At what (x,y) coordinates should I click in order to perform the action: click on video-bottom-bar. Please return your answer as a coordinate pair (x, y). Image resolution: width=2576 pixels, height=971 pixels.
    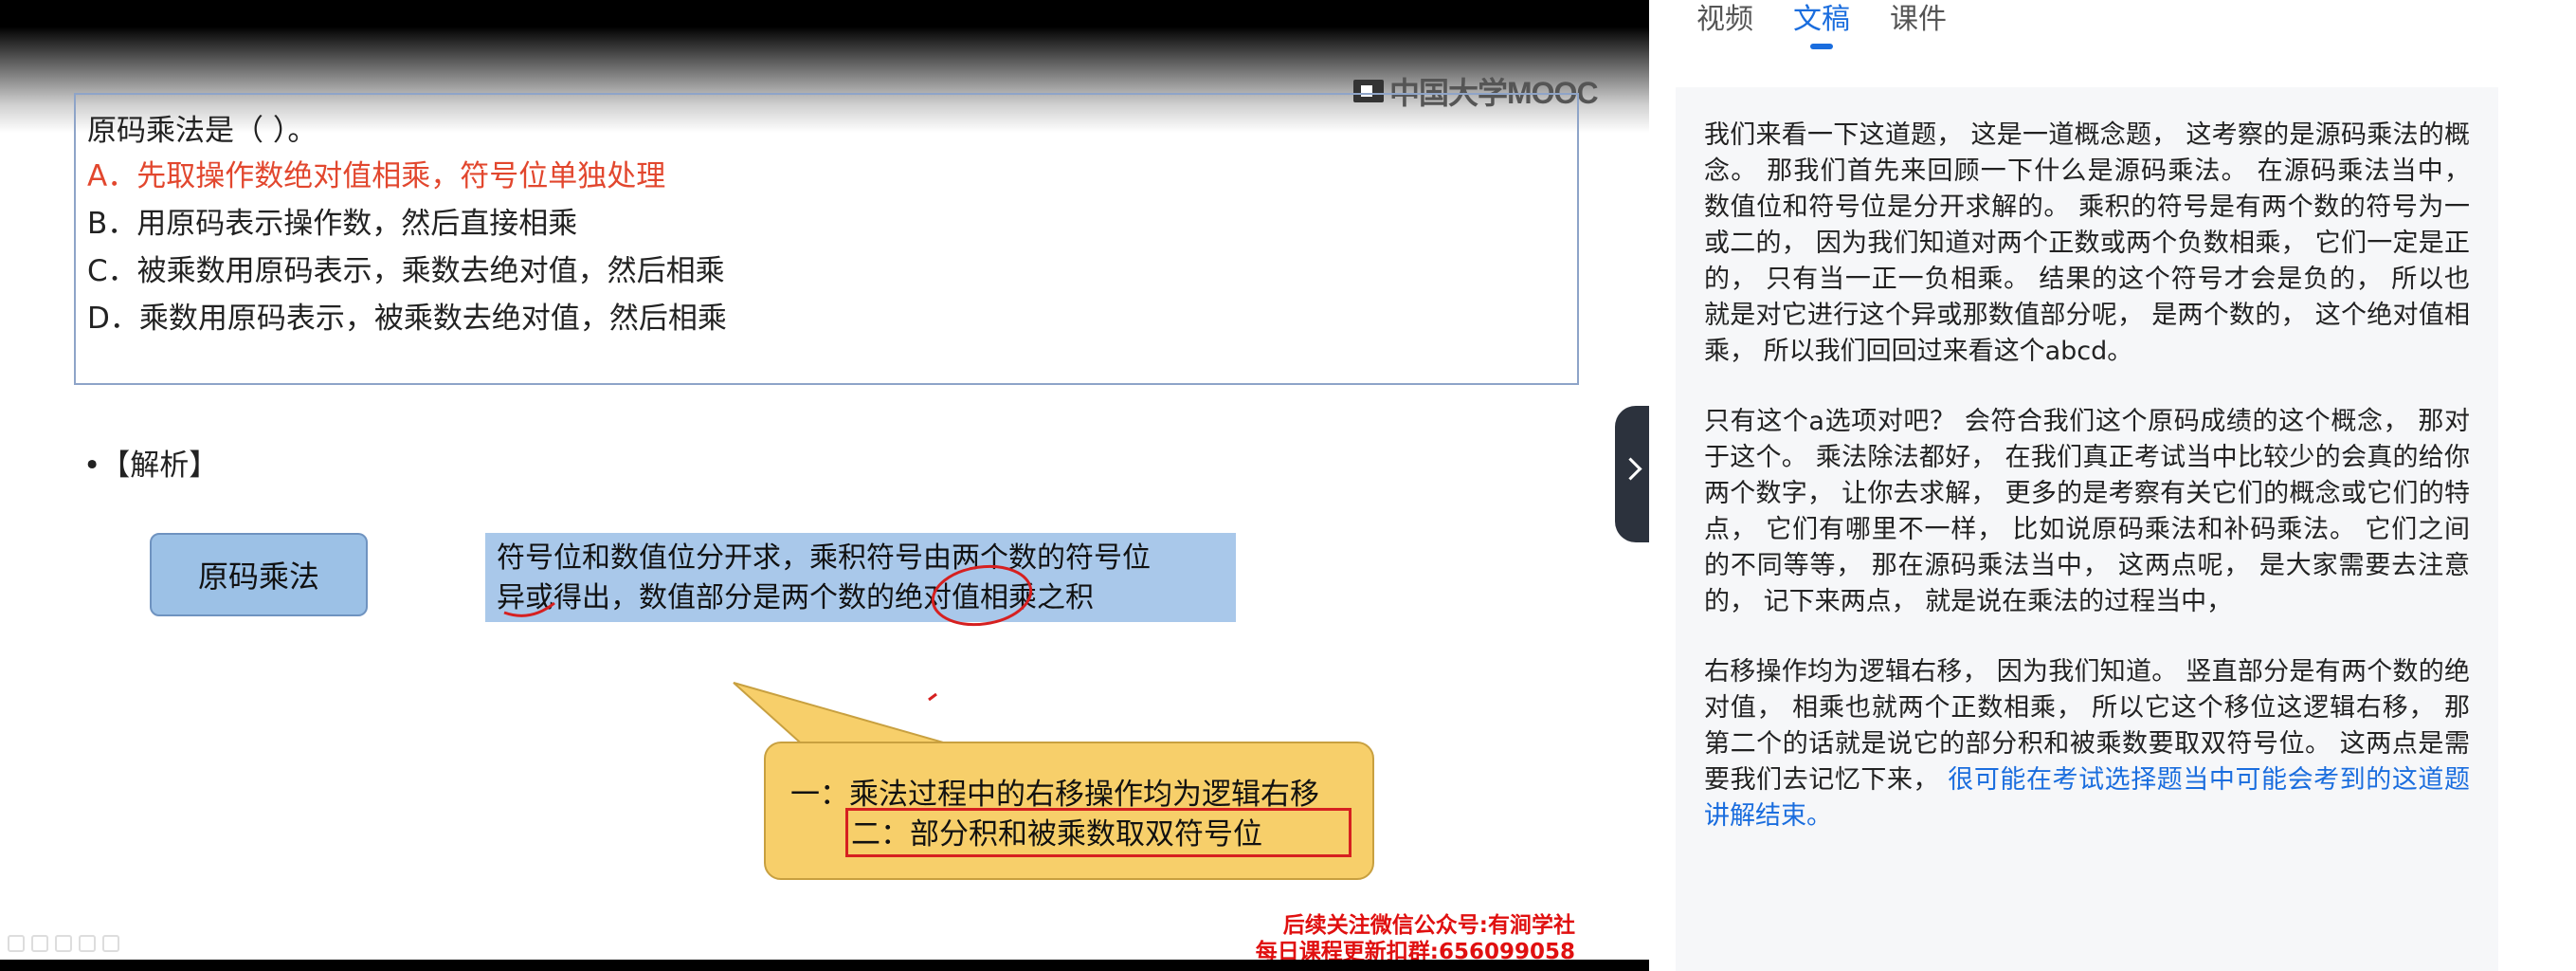
    Looking at the image, I should click on (824, 965).